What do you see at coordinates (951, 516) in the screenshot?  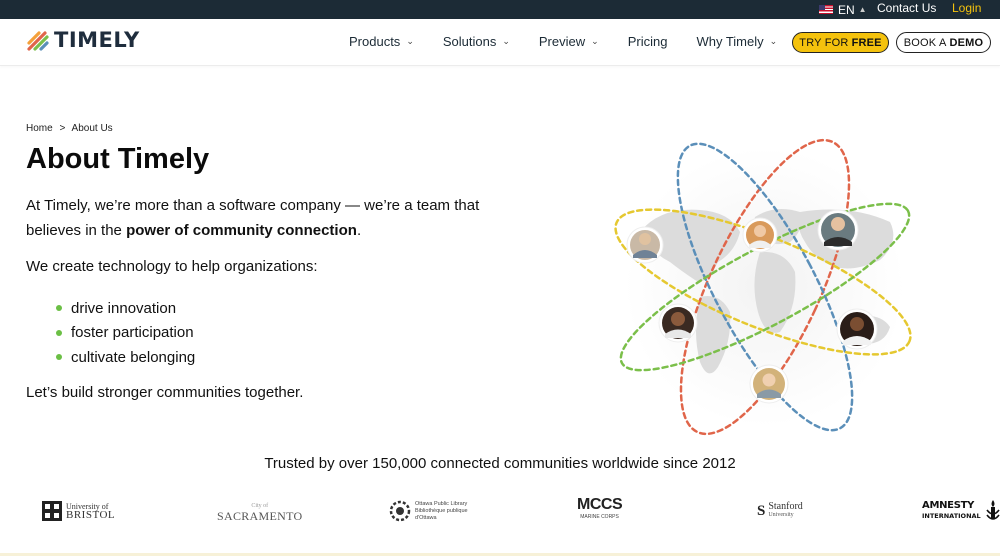 I see `amnesty-line2: INTERNATIONAL` at bounding box center [951, 516].